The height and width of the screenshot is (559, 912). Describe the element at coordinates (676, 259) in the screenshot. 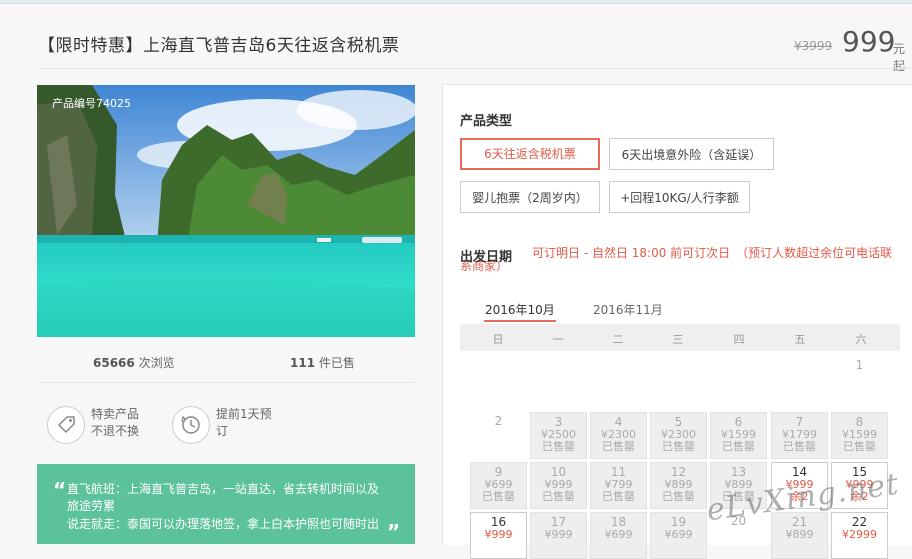

I see `date-note: 可订明日 - 自然日 18:00 前可订次日 （预订人数超过余位可电话联系商家）` at that location.